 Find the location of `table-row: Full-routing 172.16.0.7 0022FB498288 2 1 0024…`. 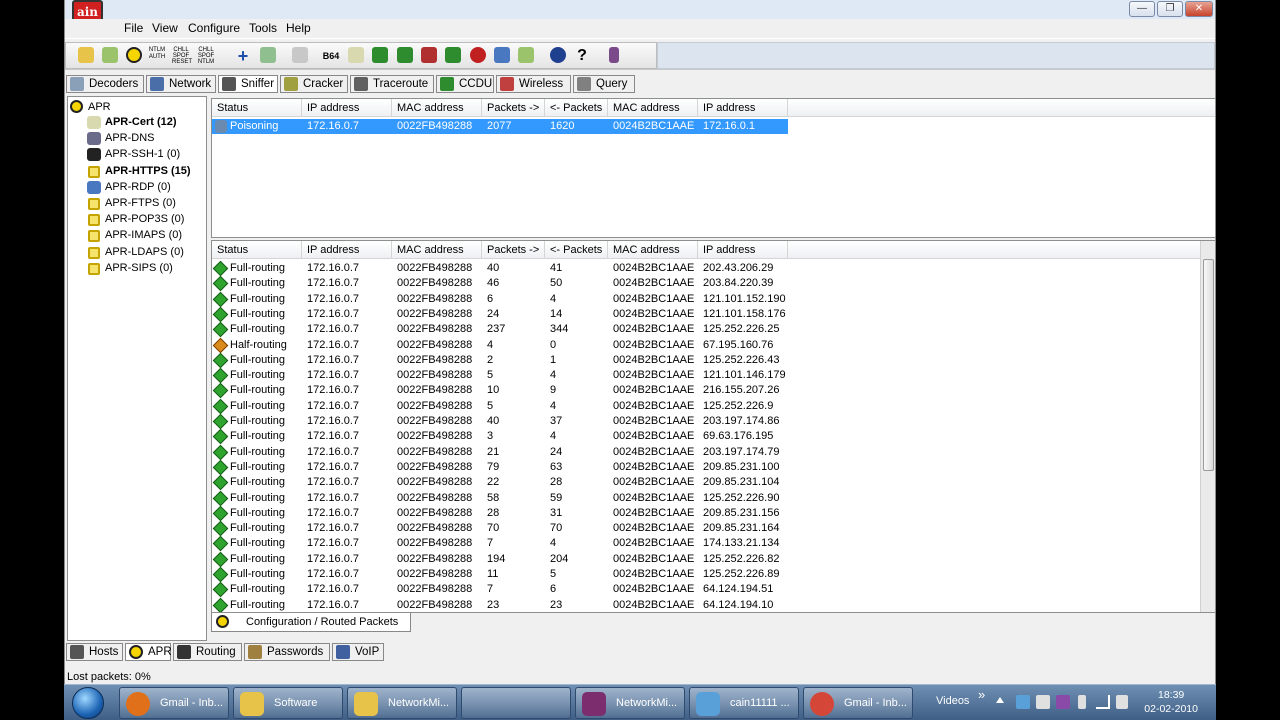

table-row: Full-routing 172.16.0.7 0022FB498288 2 1 0024… is located at coordinates (713, 360).